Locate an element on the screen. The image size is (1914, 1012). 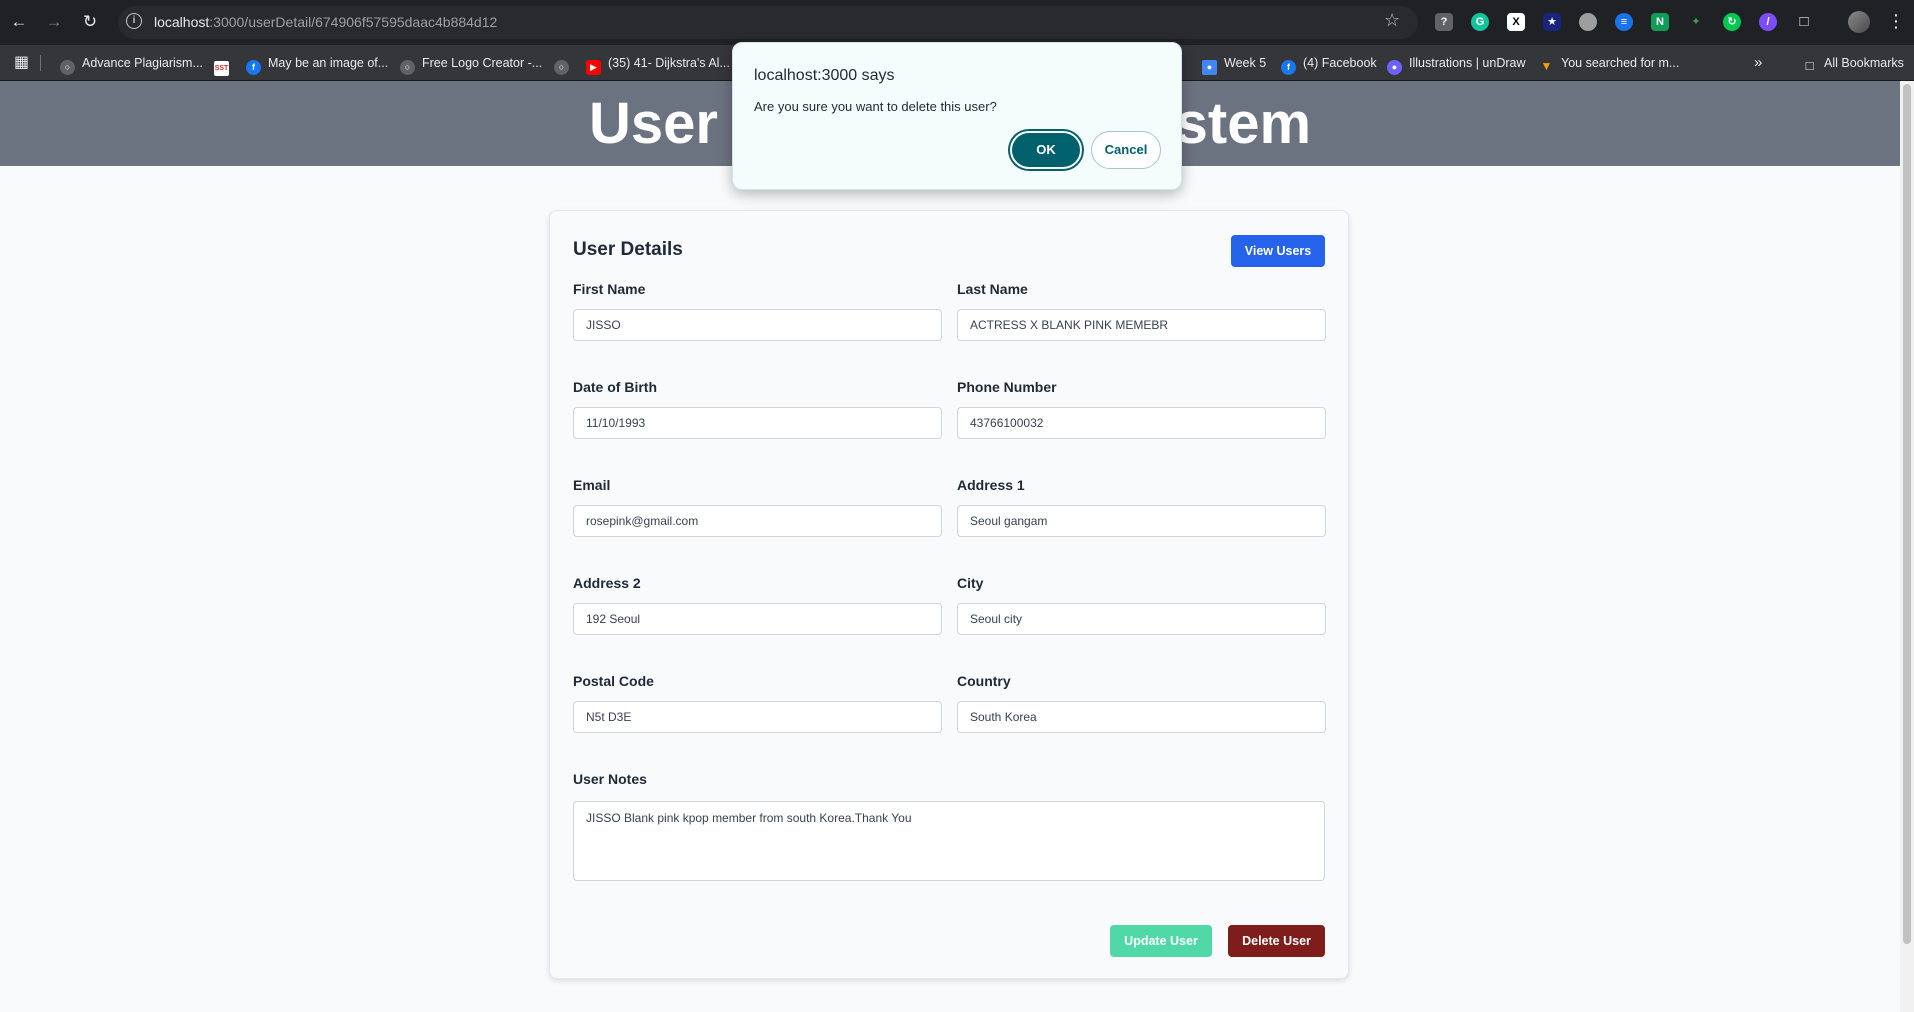
bookmark-label: Illustrations | unDraw is located at coordinates (1467, 63).